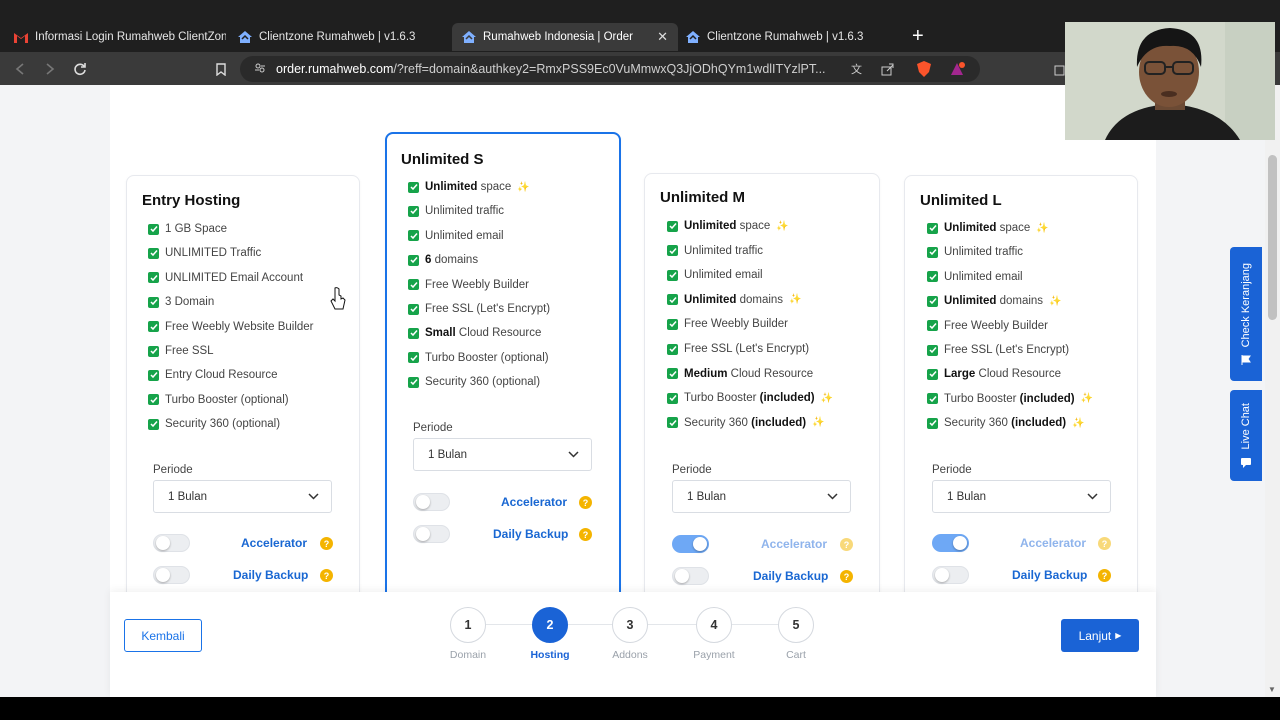  What do you see at coordinates (858, 69) in the screenshot?
I see `translate-icon: 文` at bounding box center [858, 69].